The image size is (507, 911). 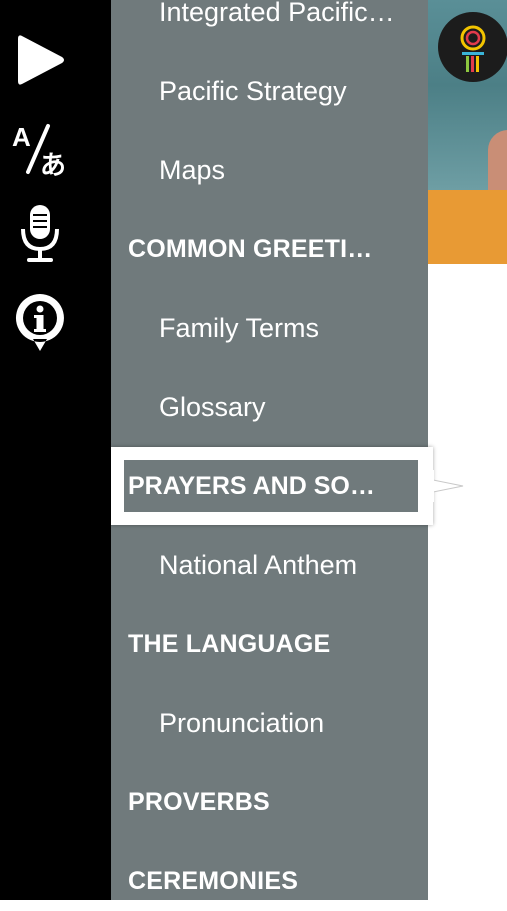 I want to click on info-icon, so click(x=39, y=322).